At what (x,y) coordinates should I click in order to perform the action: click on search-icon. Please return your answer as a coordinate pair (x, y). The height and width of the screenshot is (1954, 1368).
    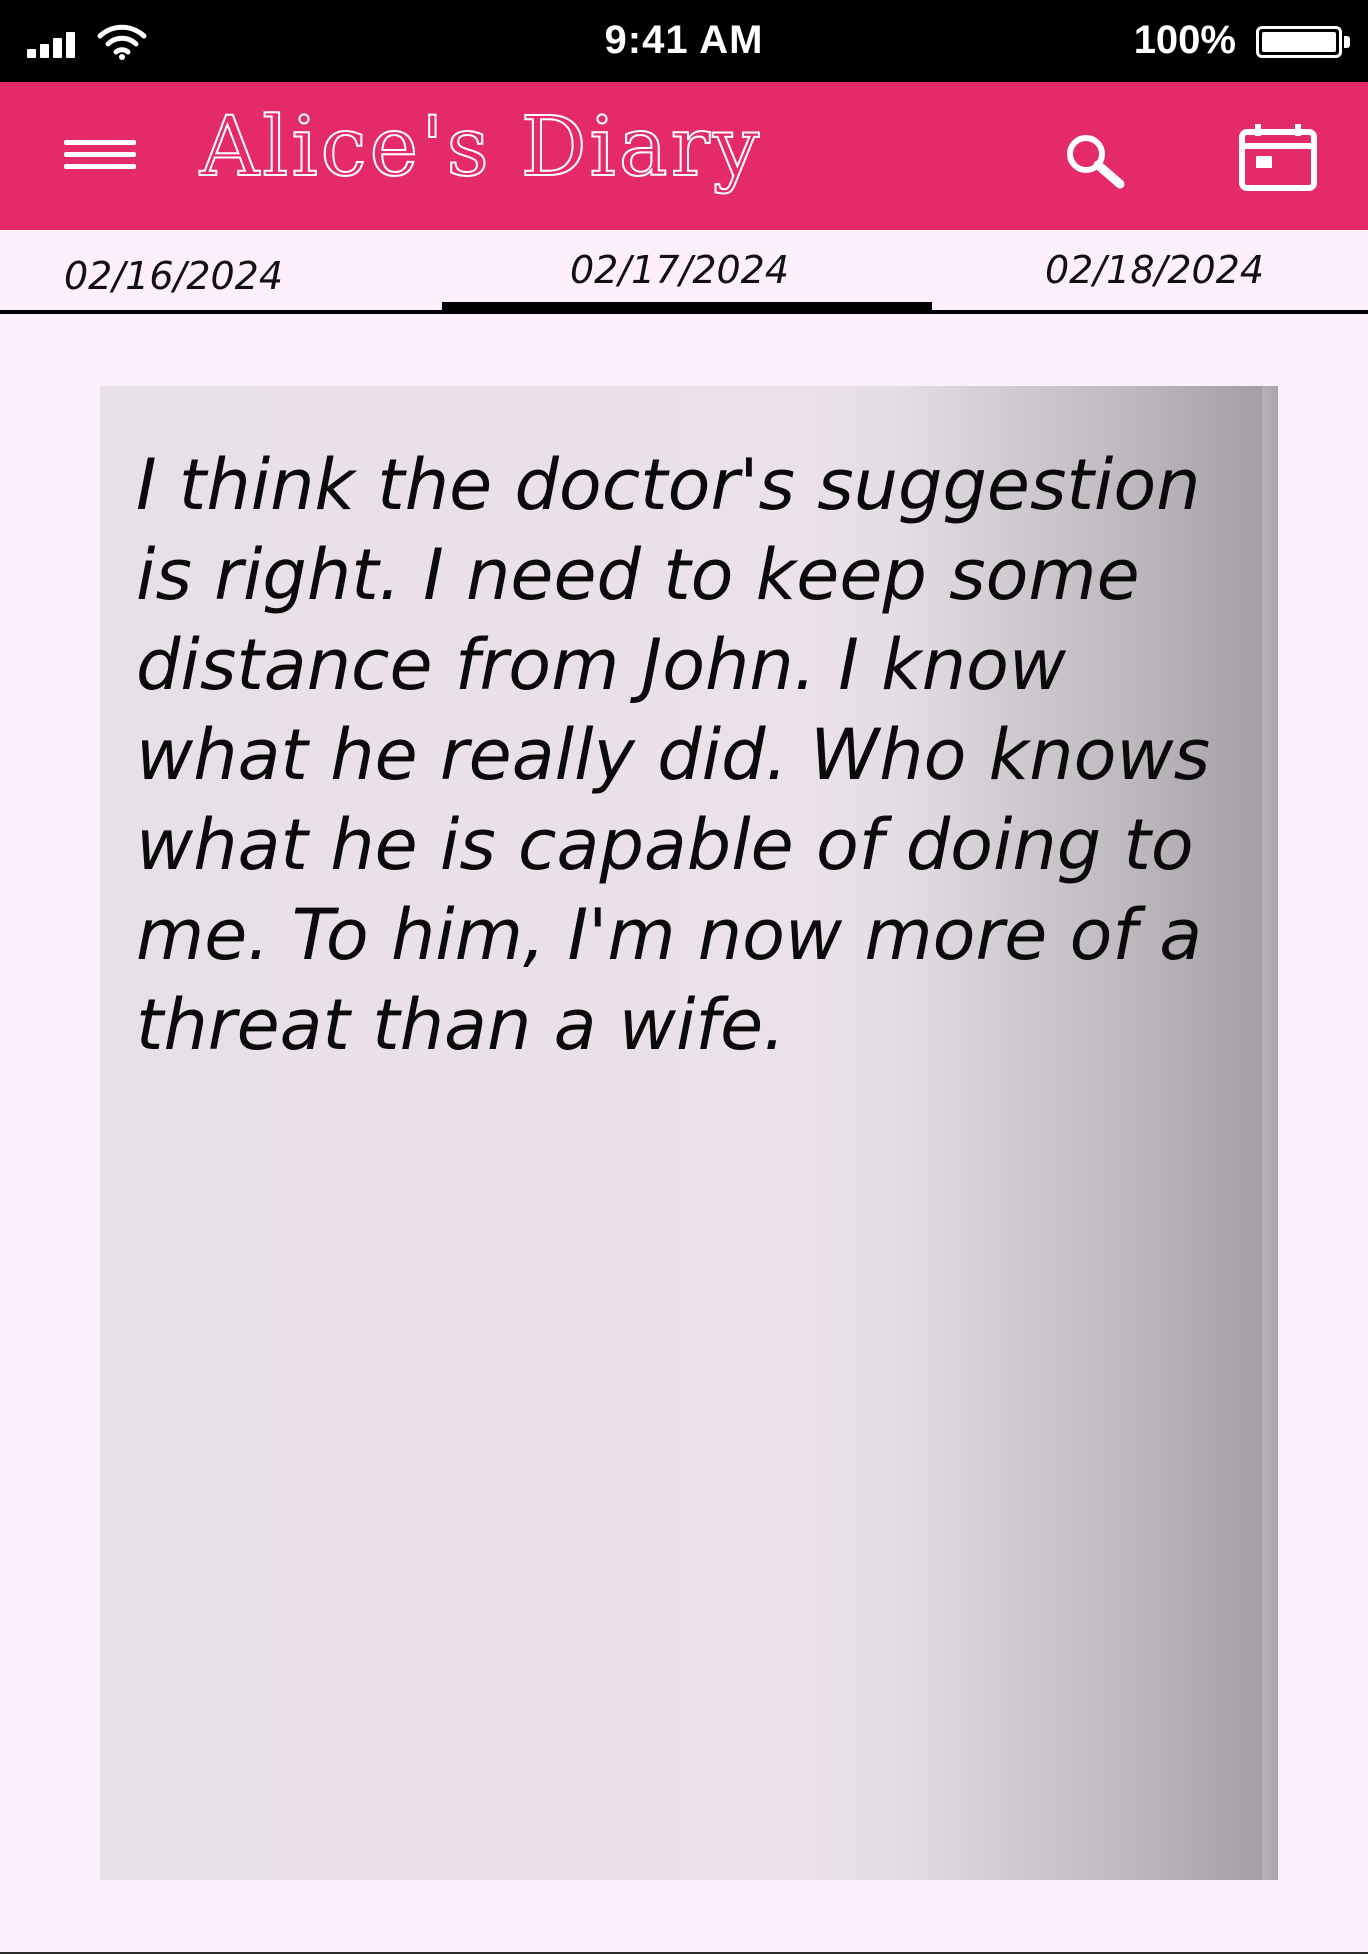
    Looking at the image, I should click on (1095, 160).